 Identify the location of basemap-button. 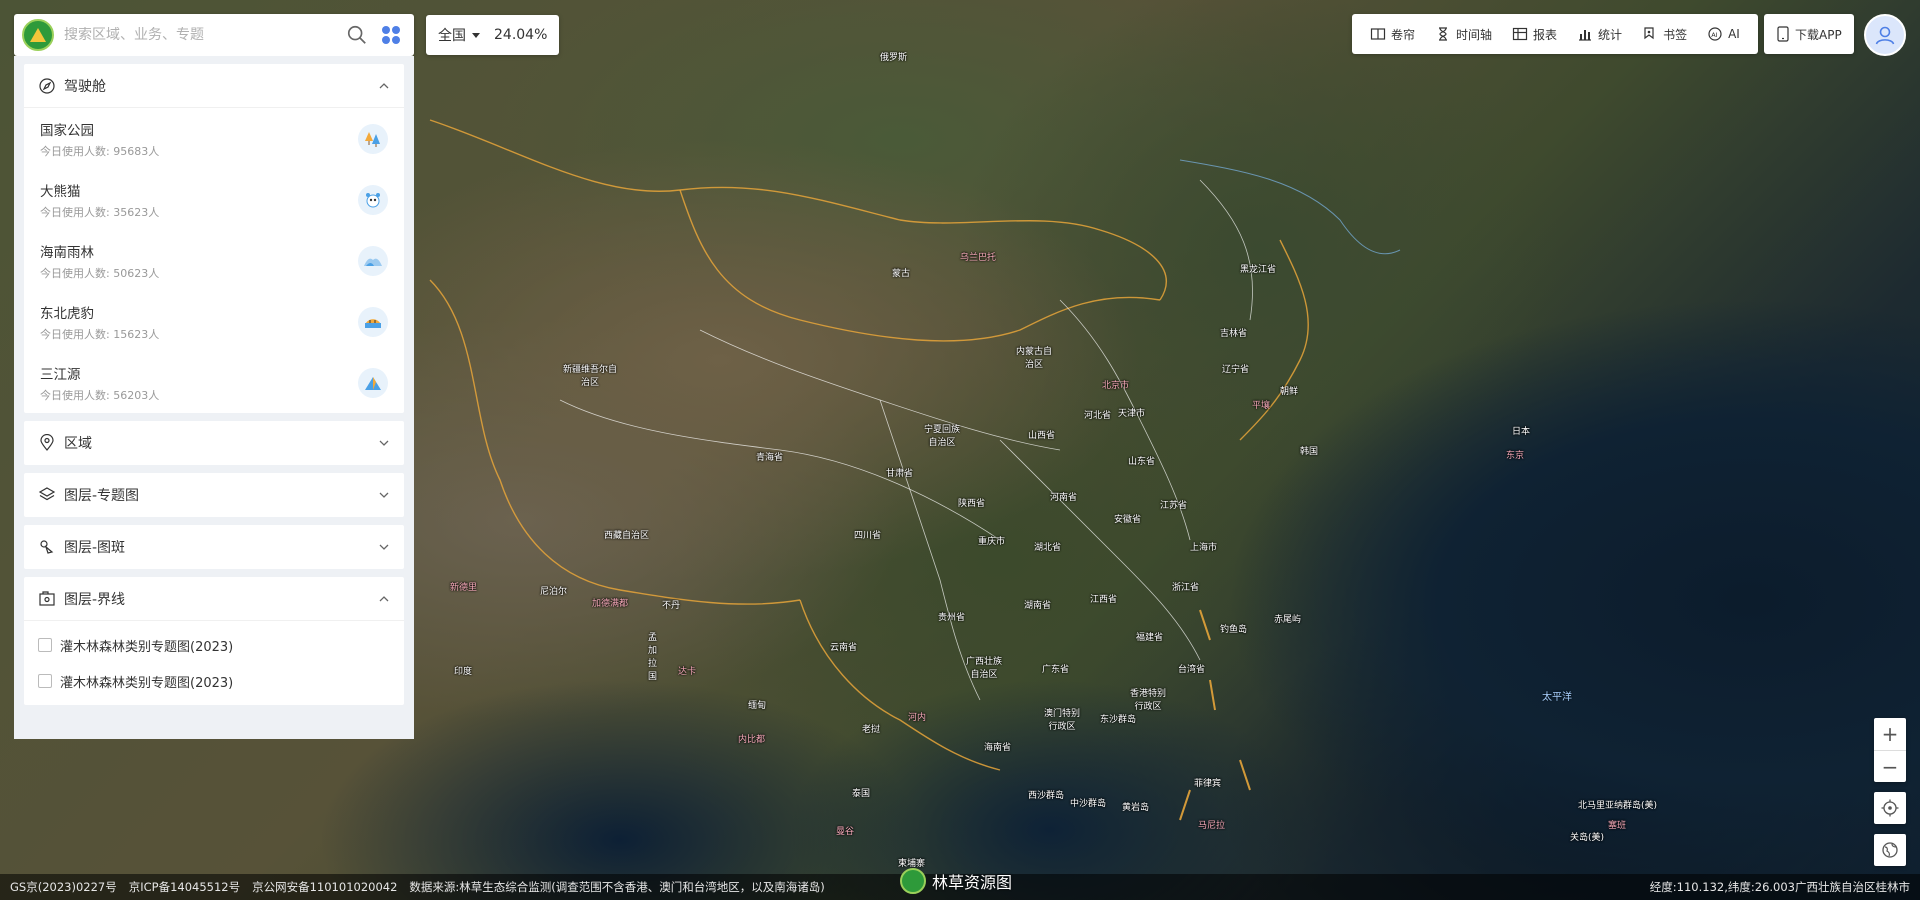
(1890, 850).